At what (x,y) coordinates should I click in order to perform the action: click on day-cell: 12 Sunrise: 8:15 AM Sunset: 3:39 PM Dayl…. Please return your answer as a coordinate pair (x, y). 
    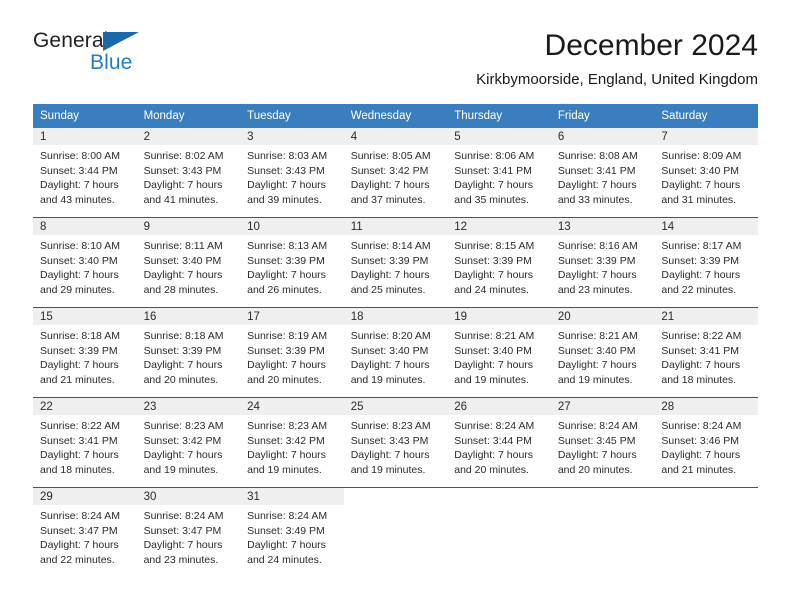
    Looking at the image, I should click on (499, 262).